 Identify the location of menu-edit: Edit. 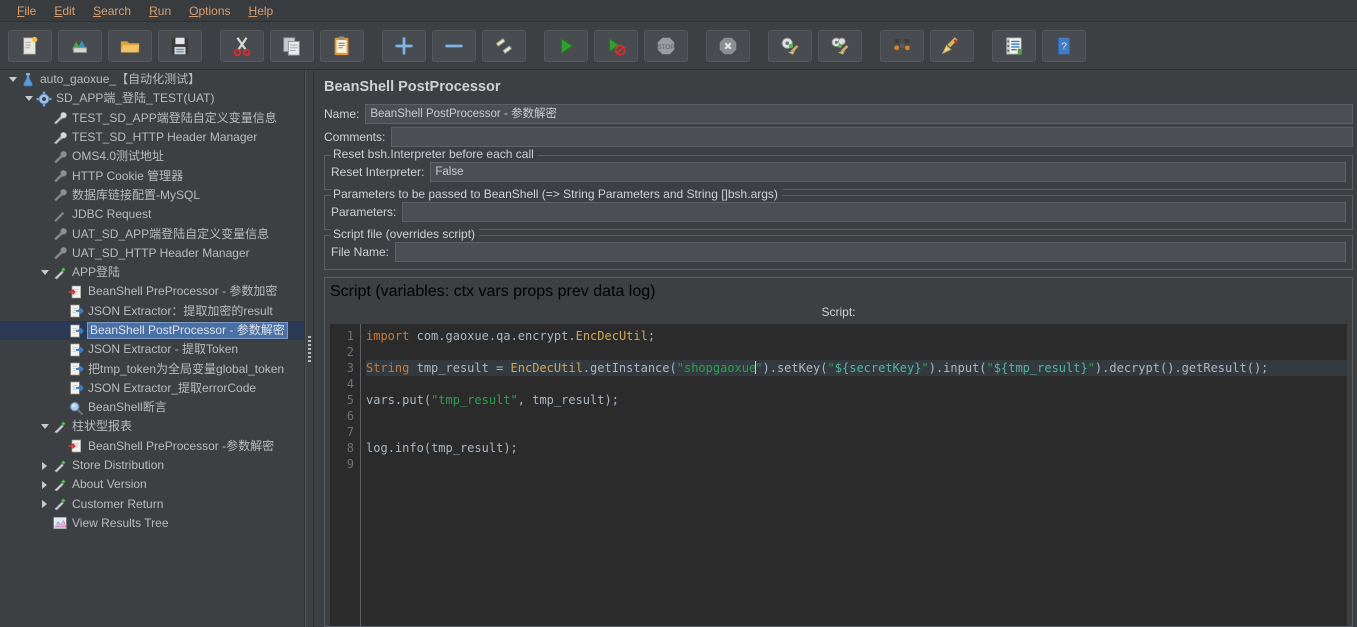
(64, 11).